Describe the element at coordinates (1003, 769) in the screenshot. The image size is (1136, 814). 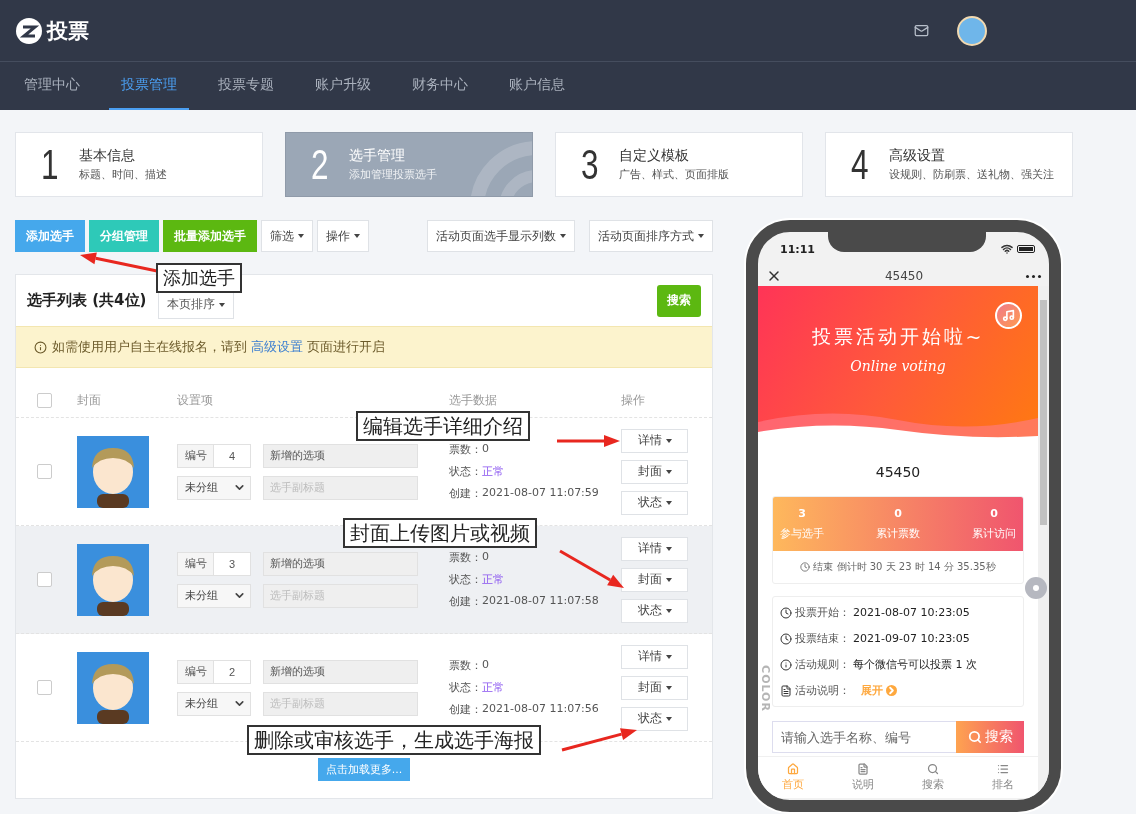
I see `list-icon` at that location.